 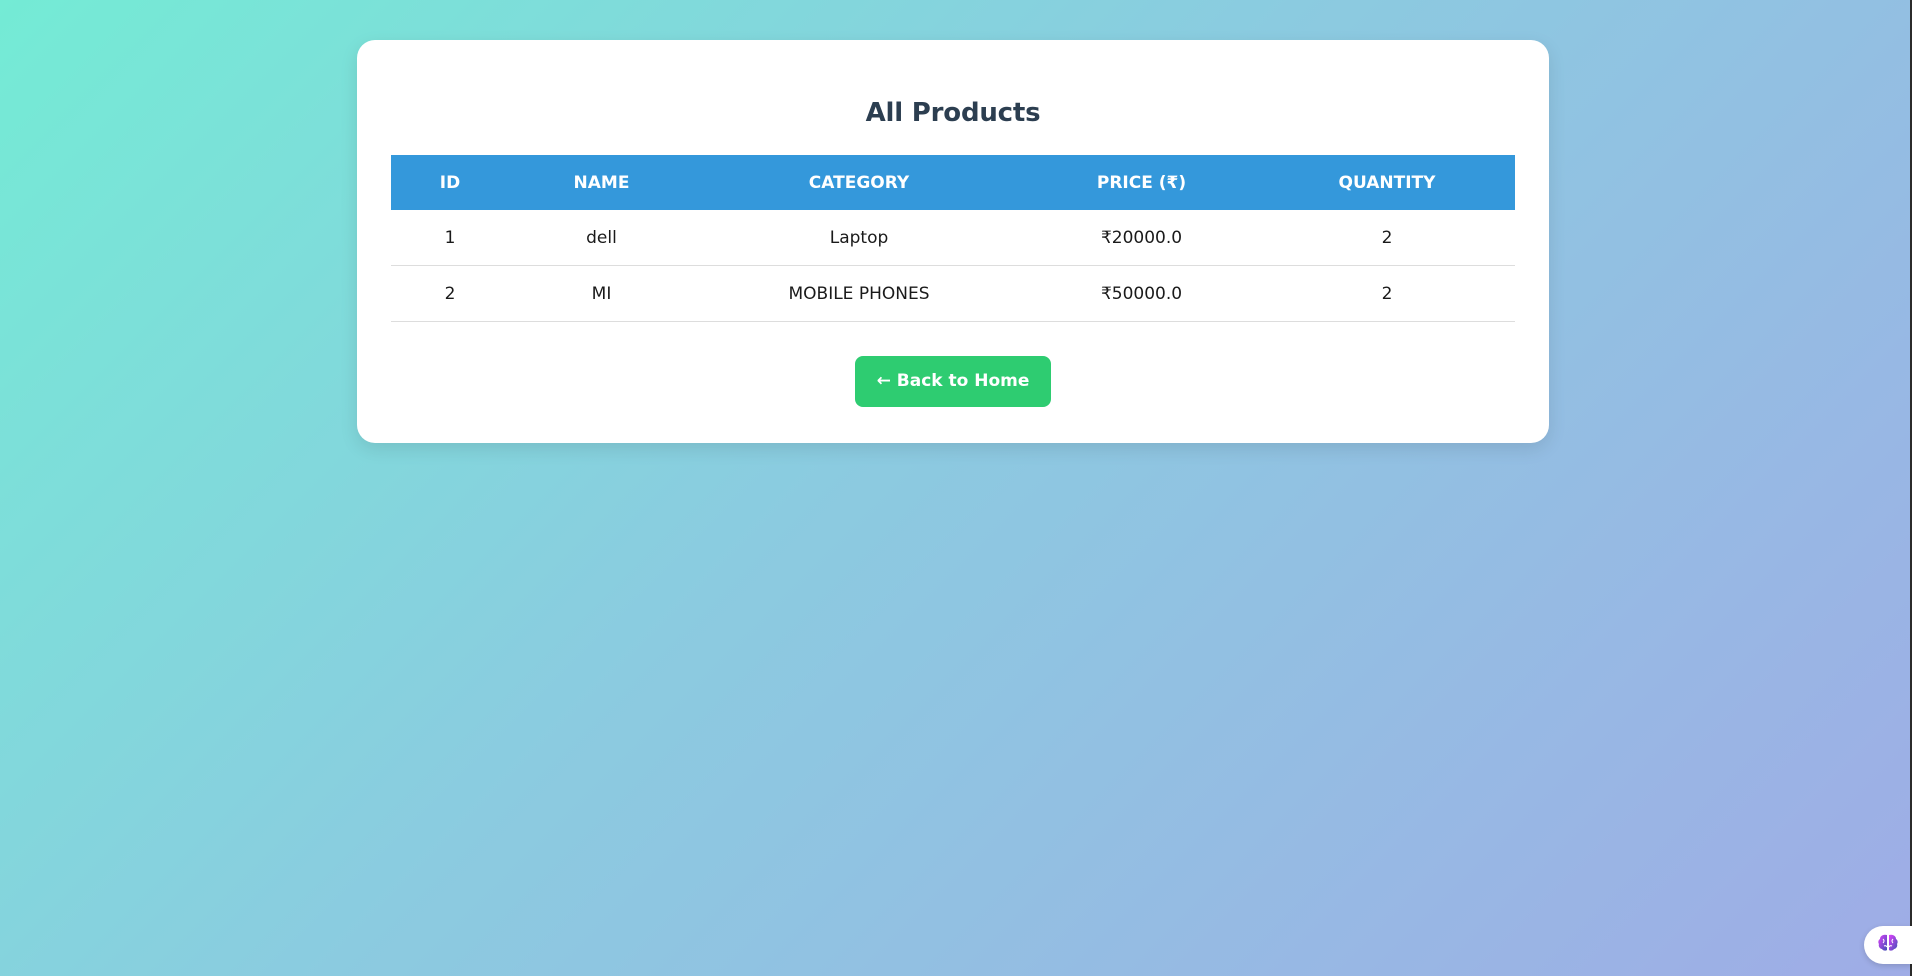 I want to click on cell-name: MI, so click(x=601, y=293).